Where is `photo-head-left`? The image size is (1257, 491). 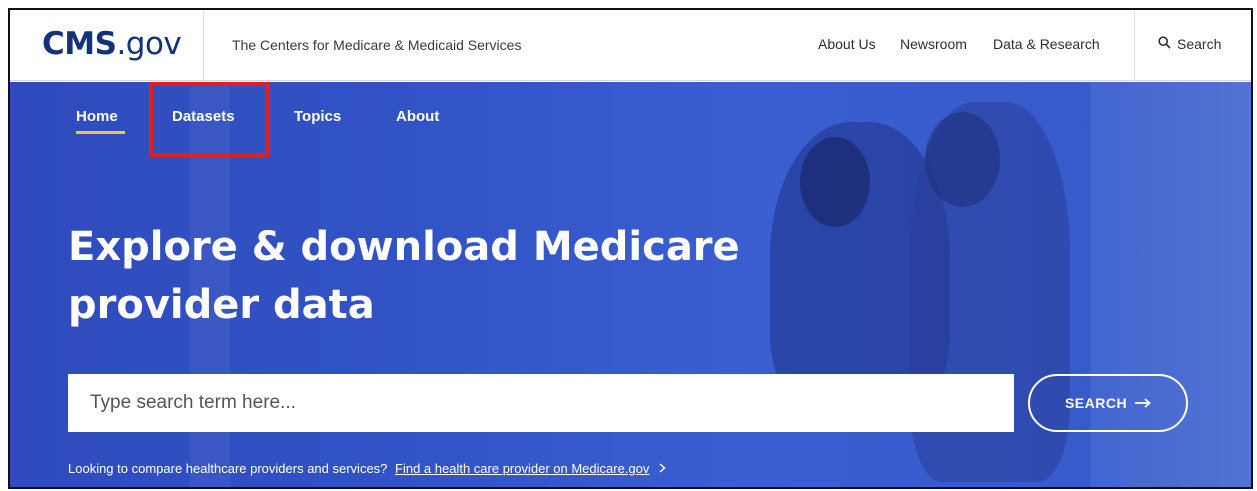
photo-head-left is located at coordinates (835, 182).